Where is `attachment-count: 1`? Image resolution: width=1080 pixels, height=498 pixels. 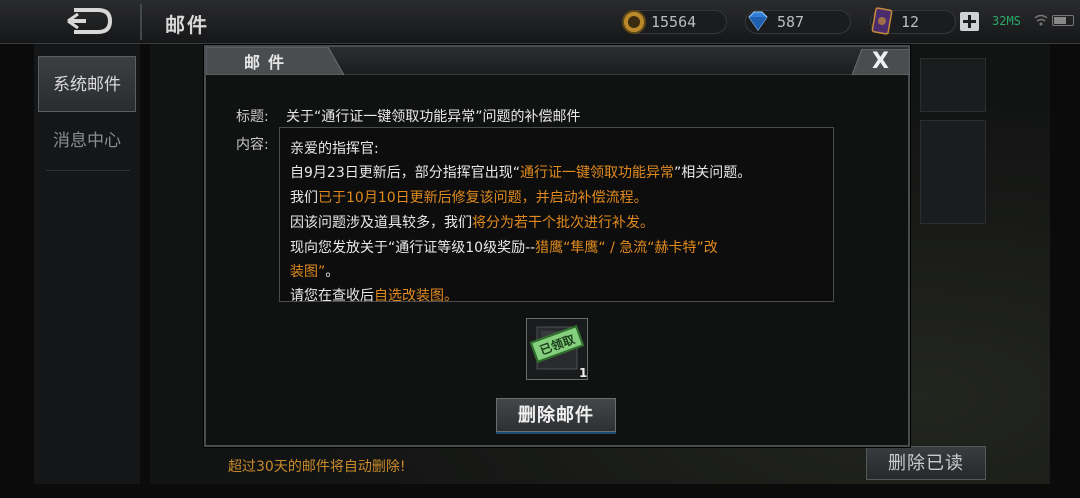
attachment-count: 1 is located at coordinates (583, 373).